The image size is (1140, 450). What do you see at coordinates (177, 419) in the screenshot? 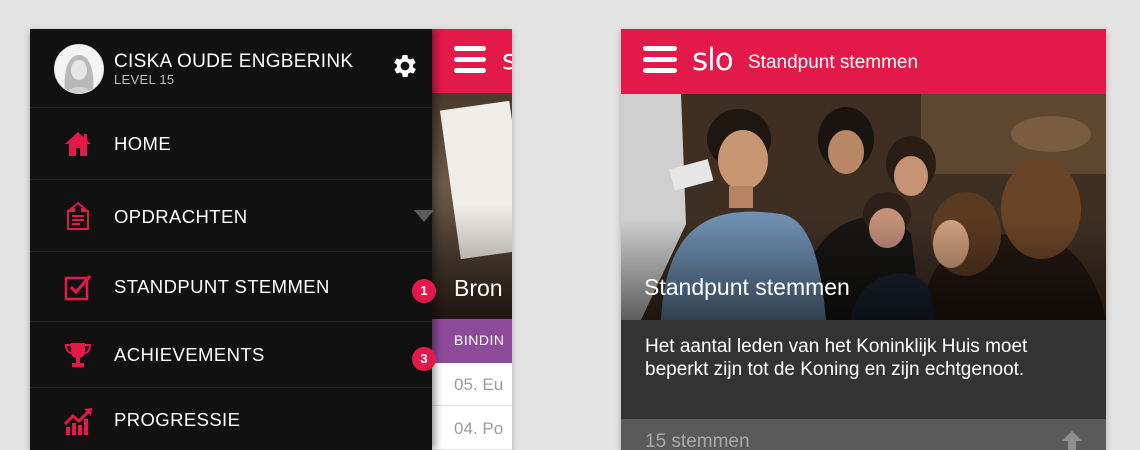
I see `drawer-item-label: PROGRESSIE` at bounding box center [177, 419].